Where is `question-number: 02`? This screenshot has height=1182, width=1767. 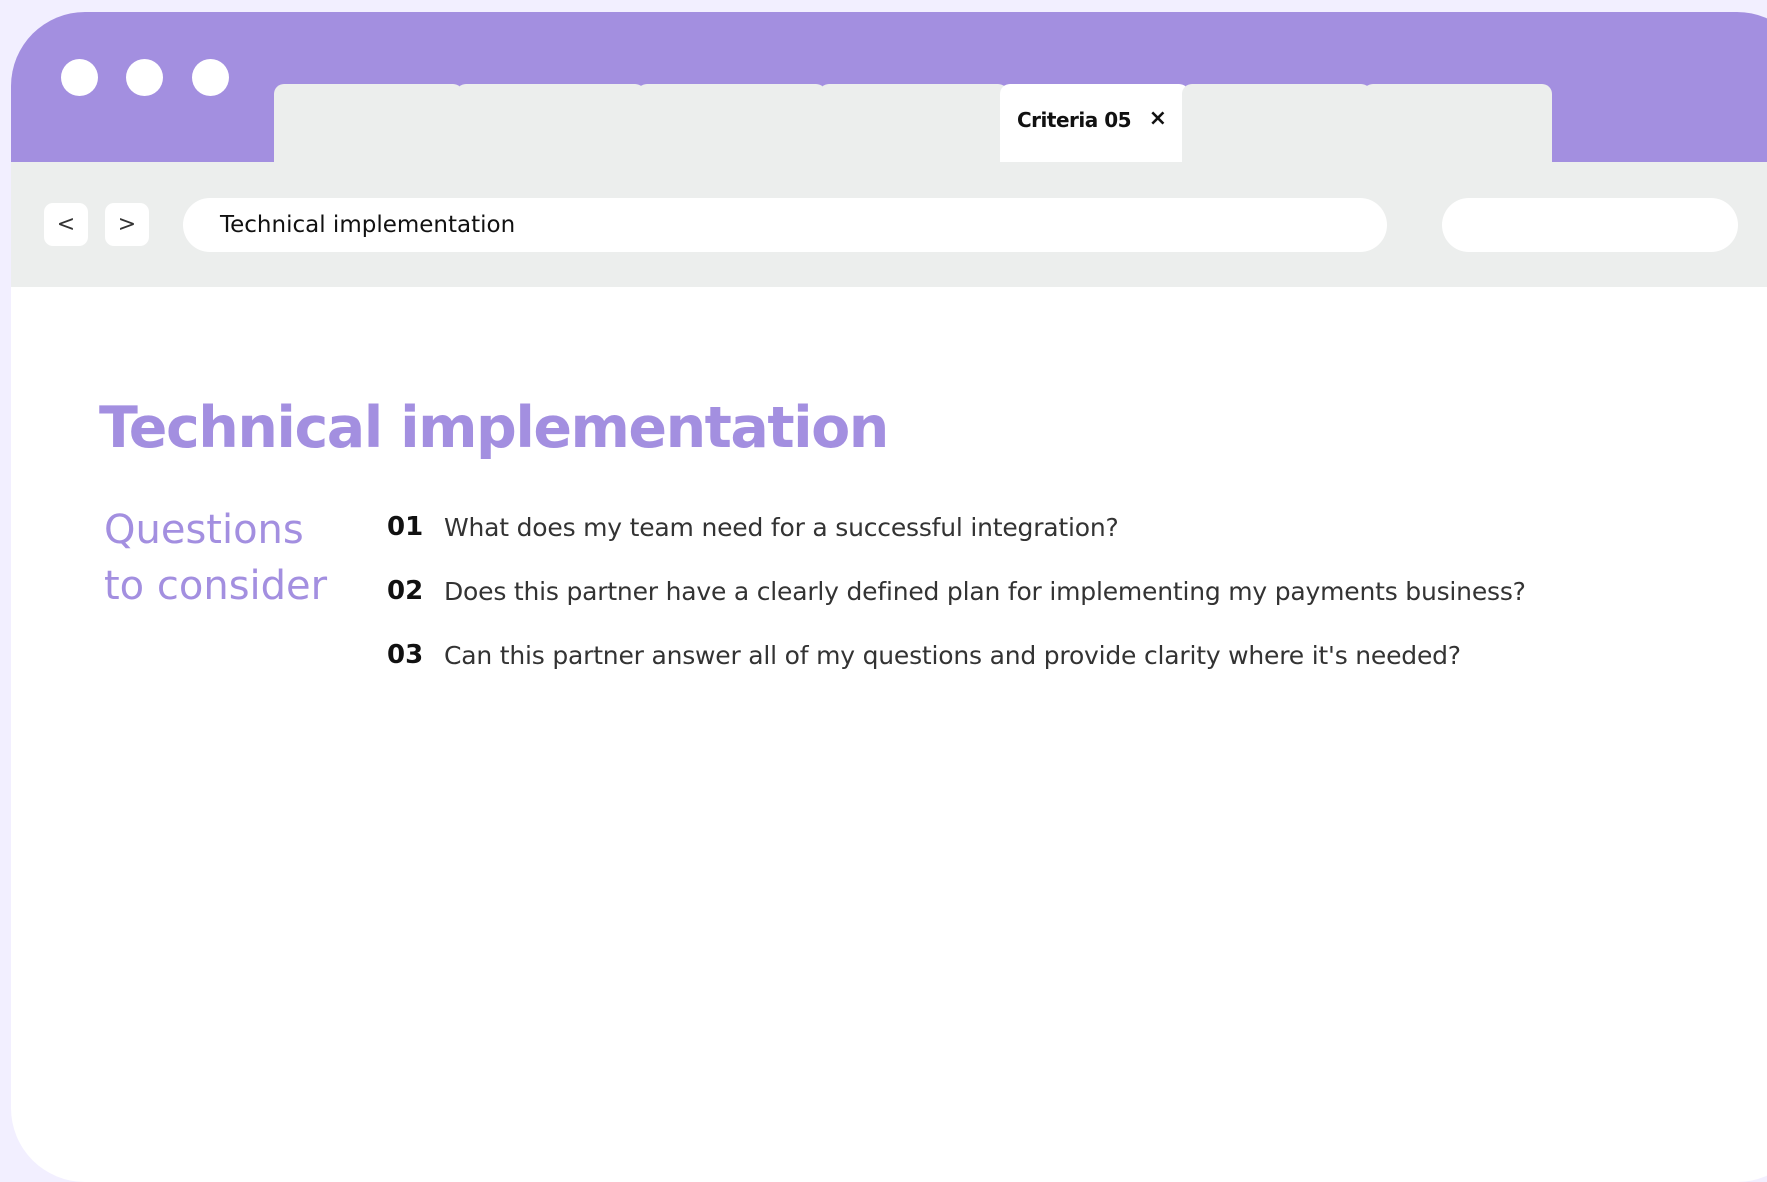 question-number: 02 is located at coordinates (405, 591).